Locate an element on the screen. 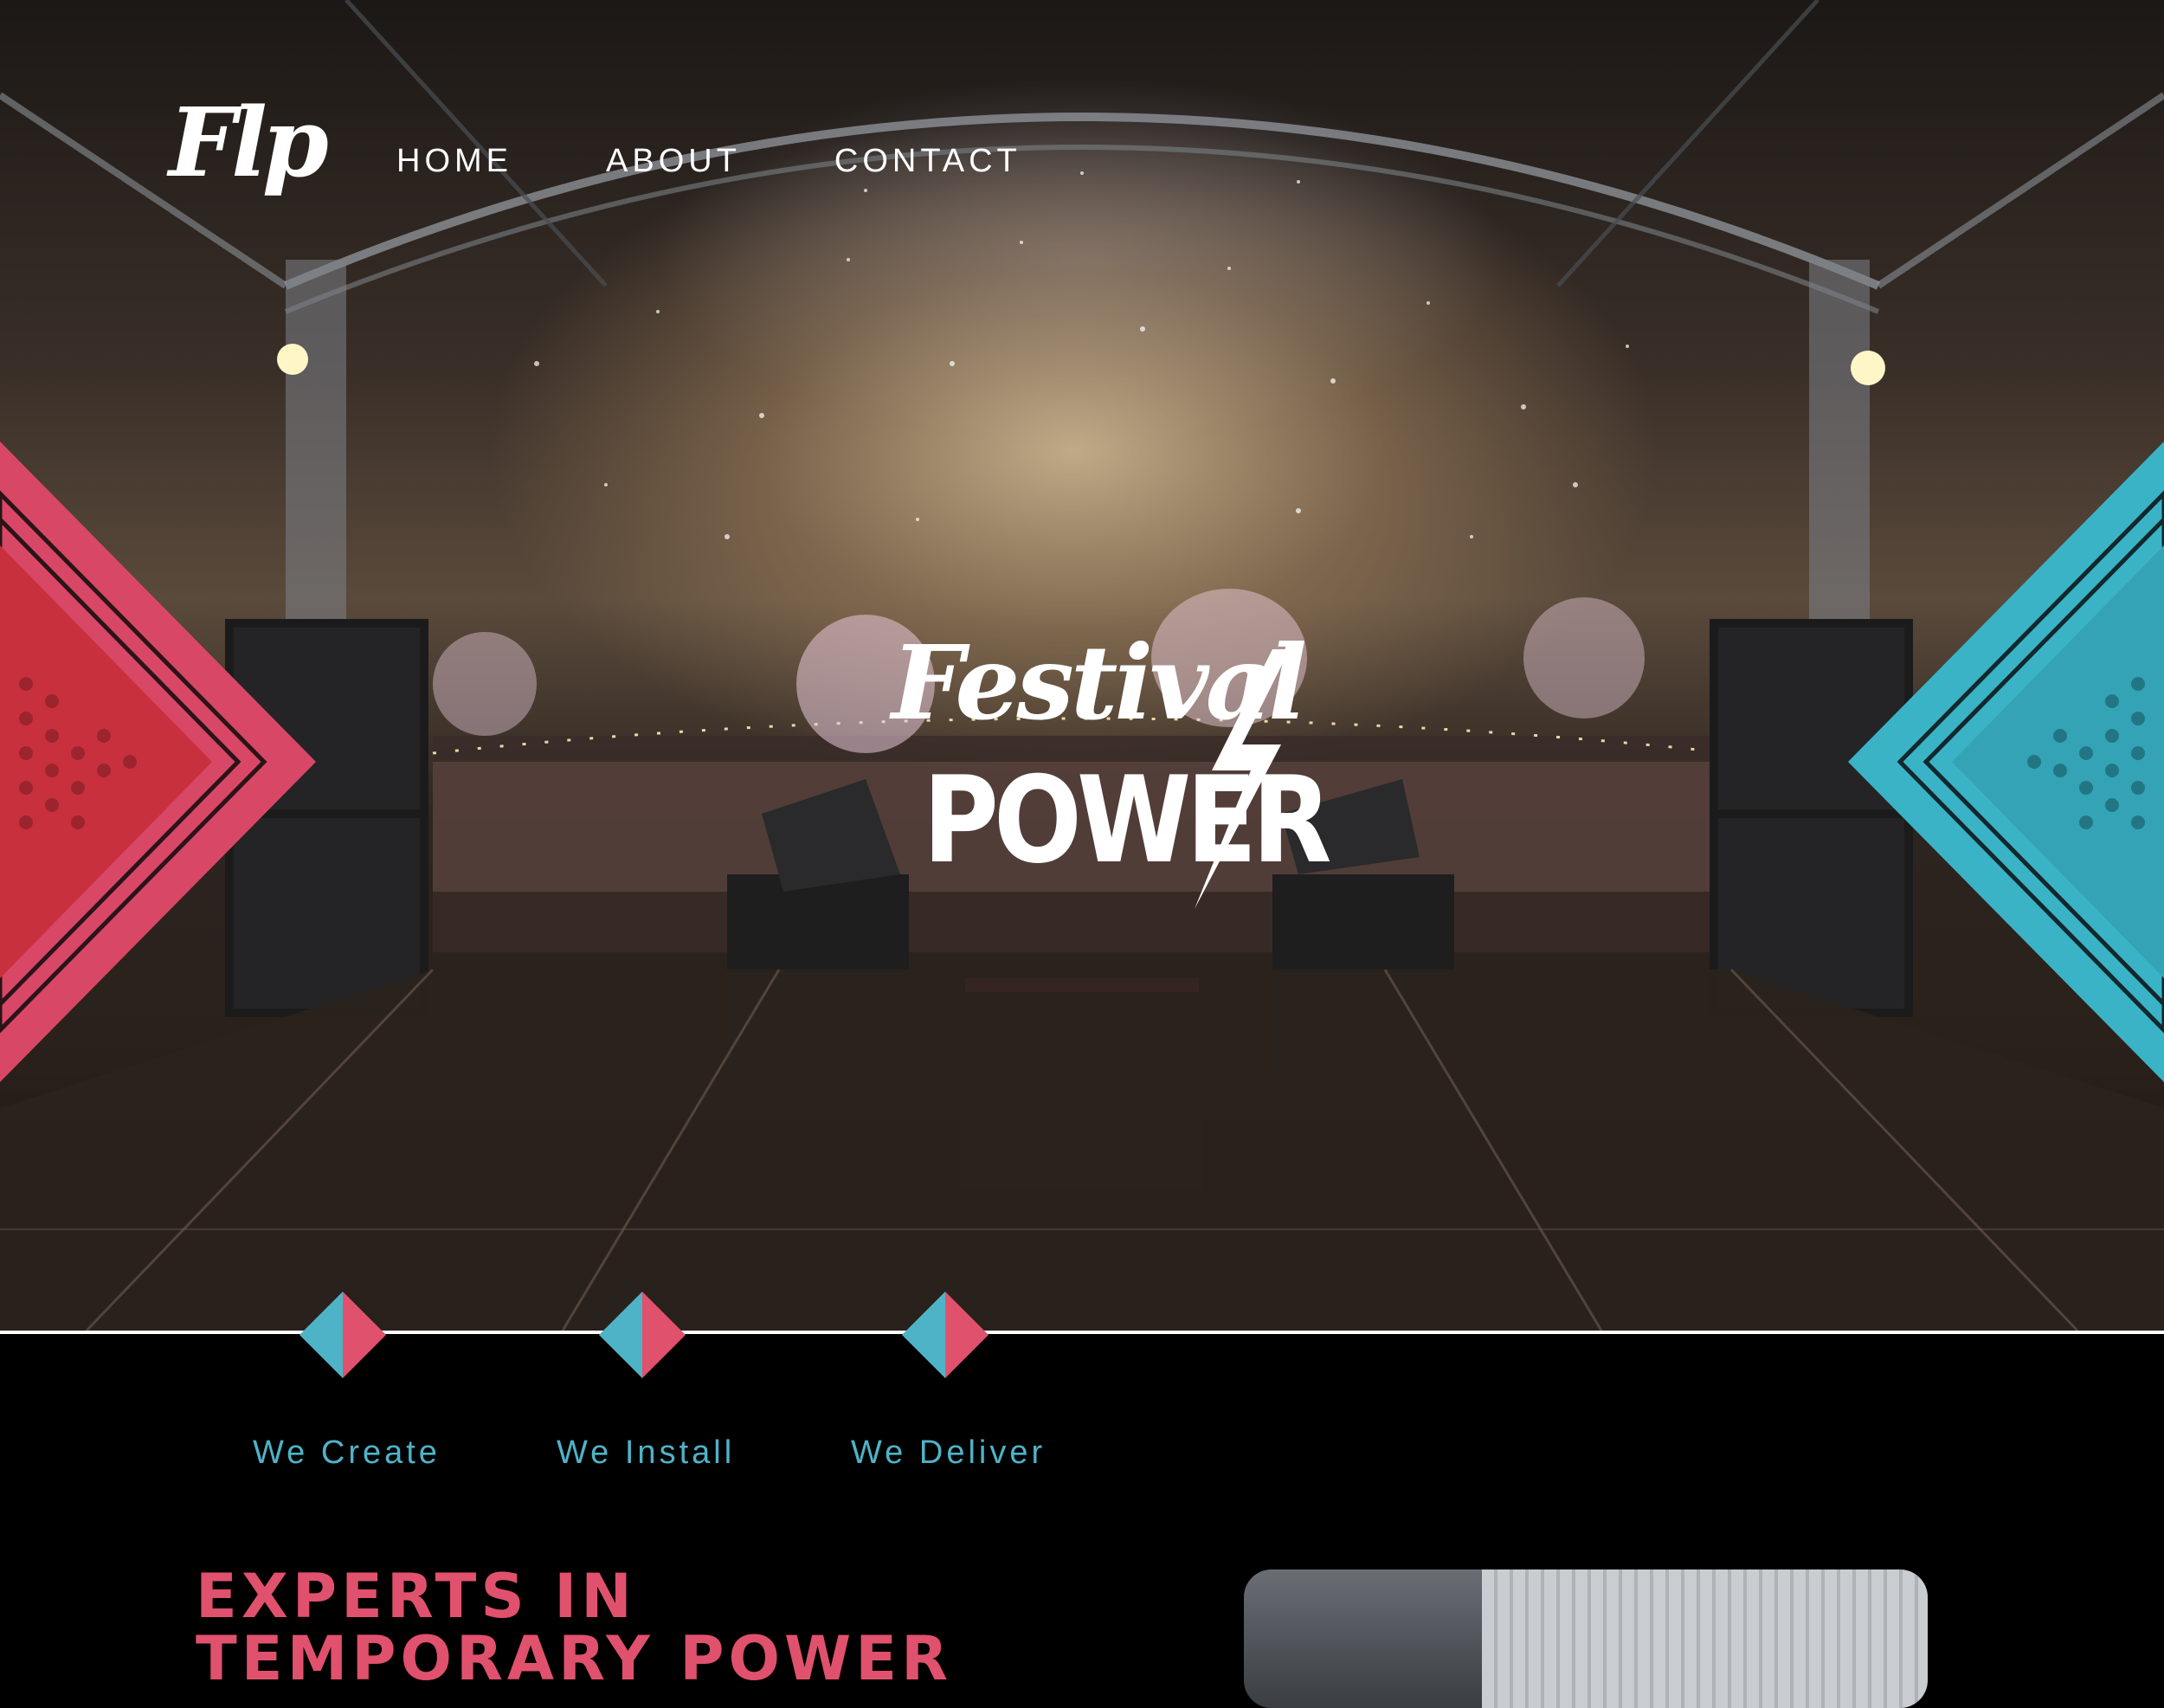  headline-line-1: EXPERTS IN is located at coordinates (416, 1596).